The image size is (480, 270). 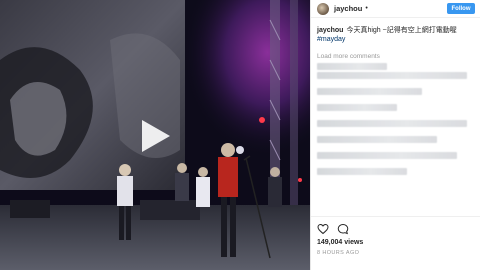 I want to click on view-count: 149,004 views, so click(x=396, y=242).